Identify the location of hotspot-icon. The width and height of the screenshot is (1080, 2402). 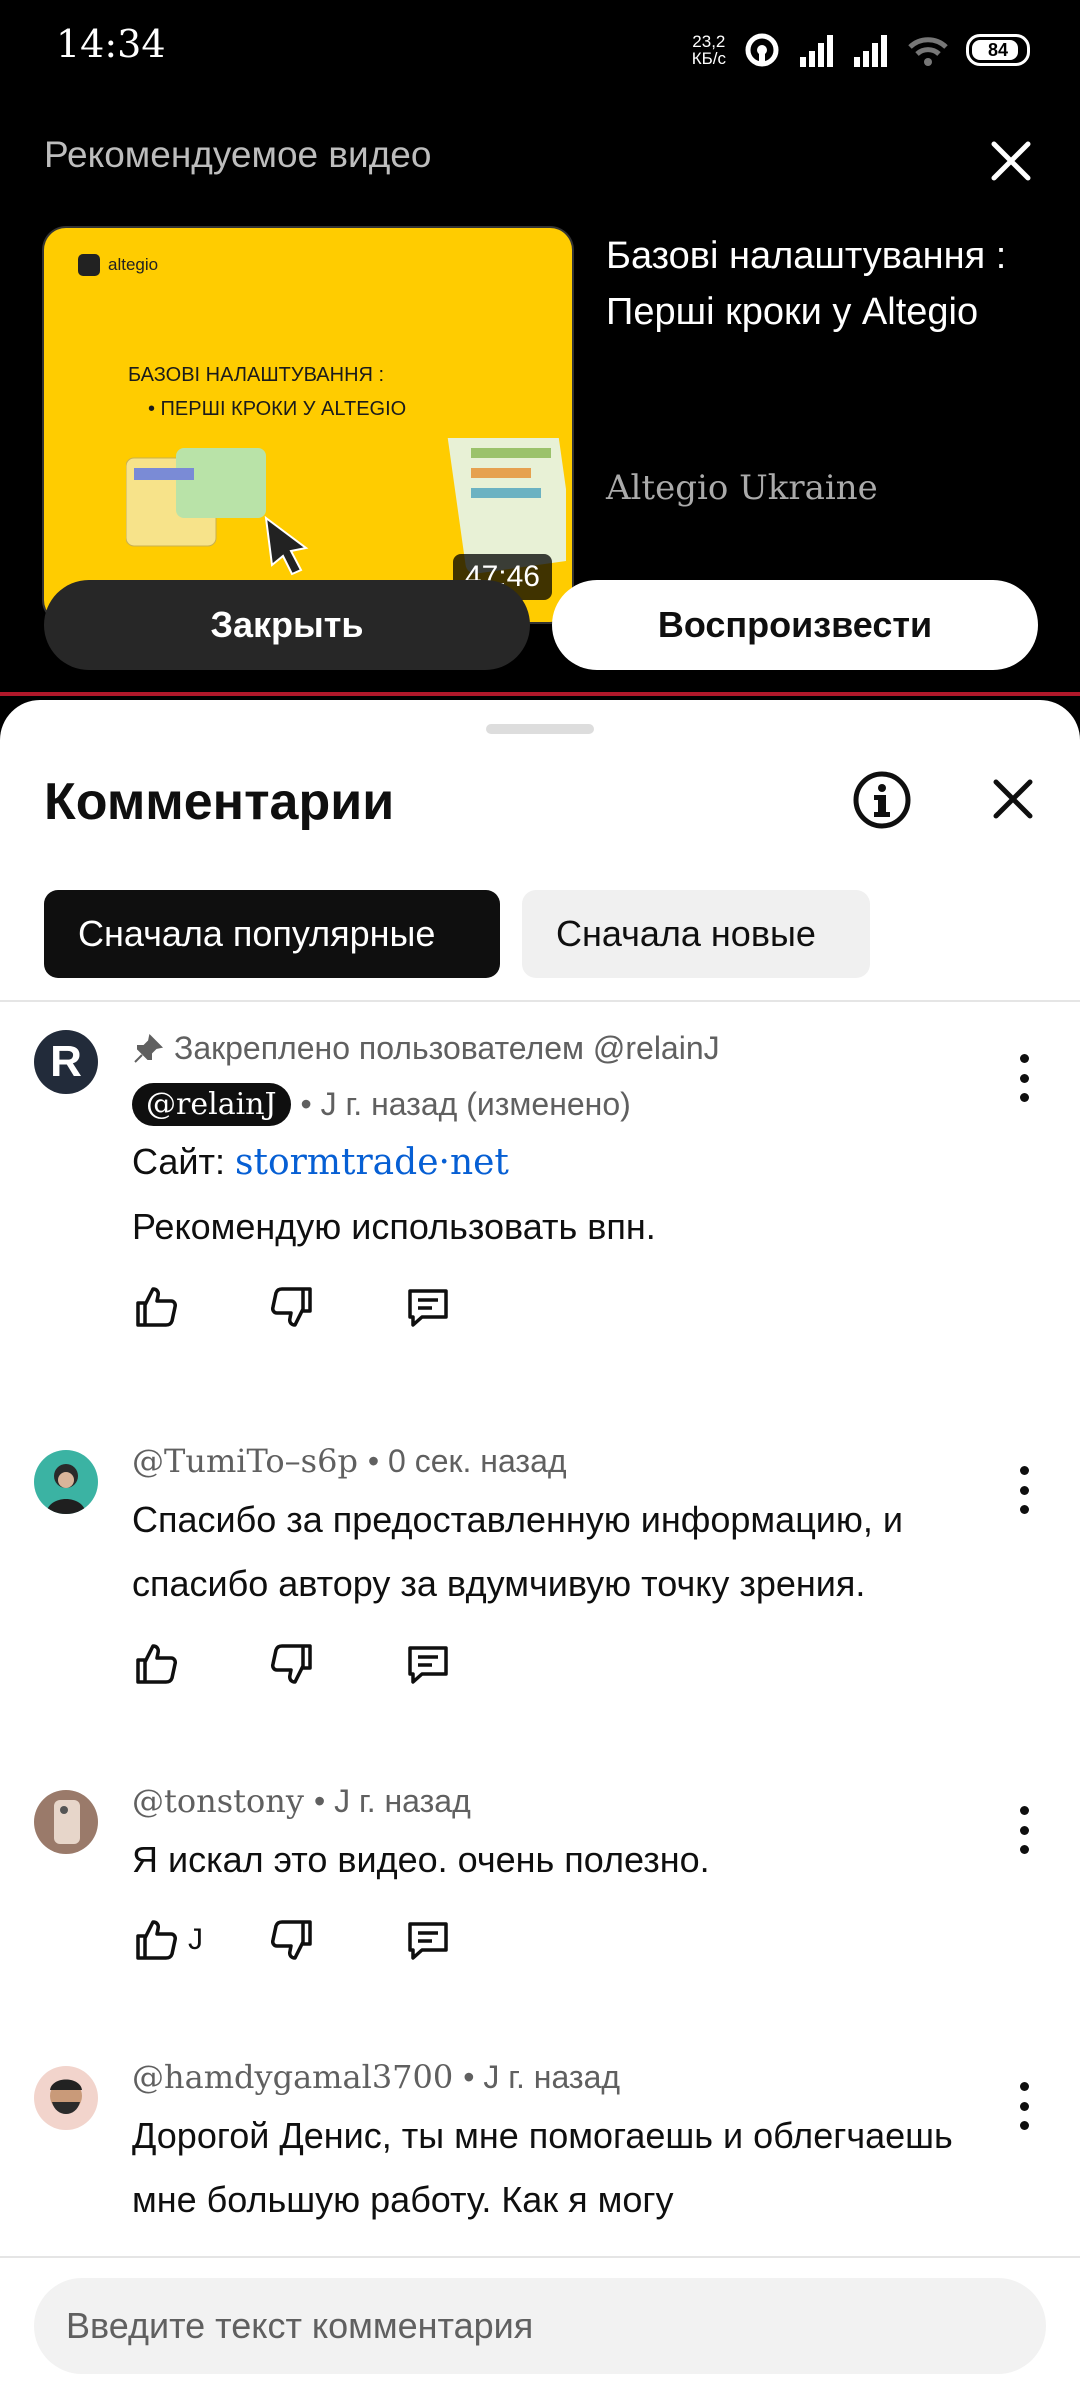
(762, 50).